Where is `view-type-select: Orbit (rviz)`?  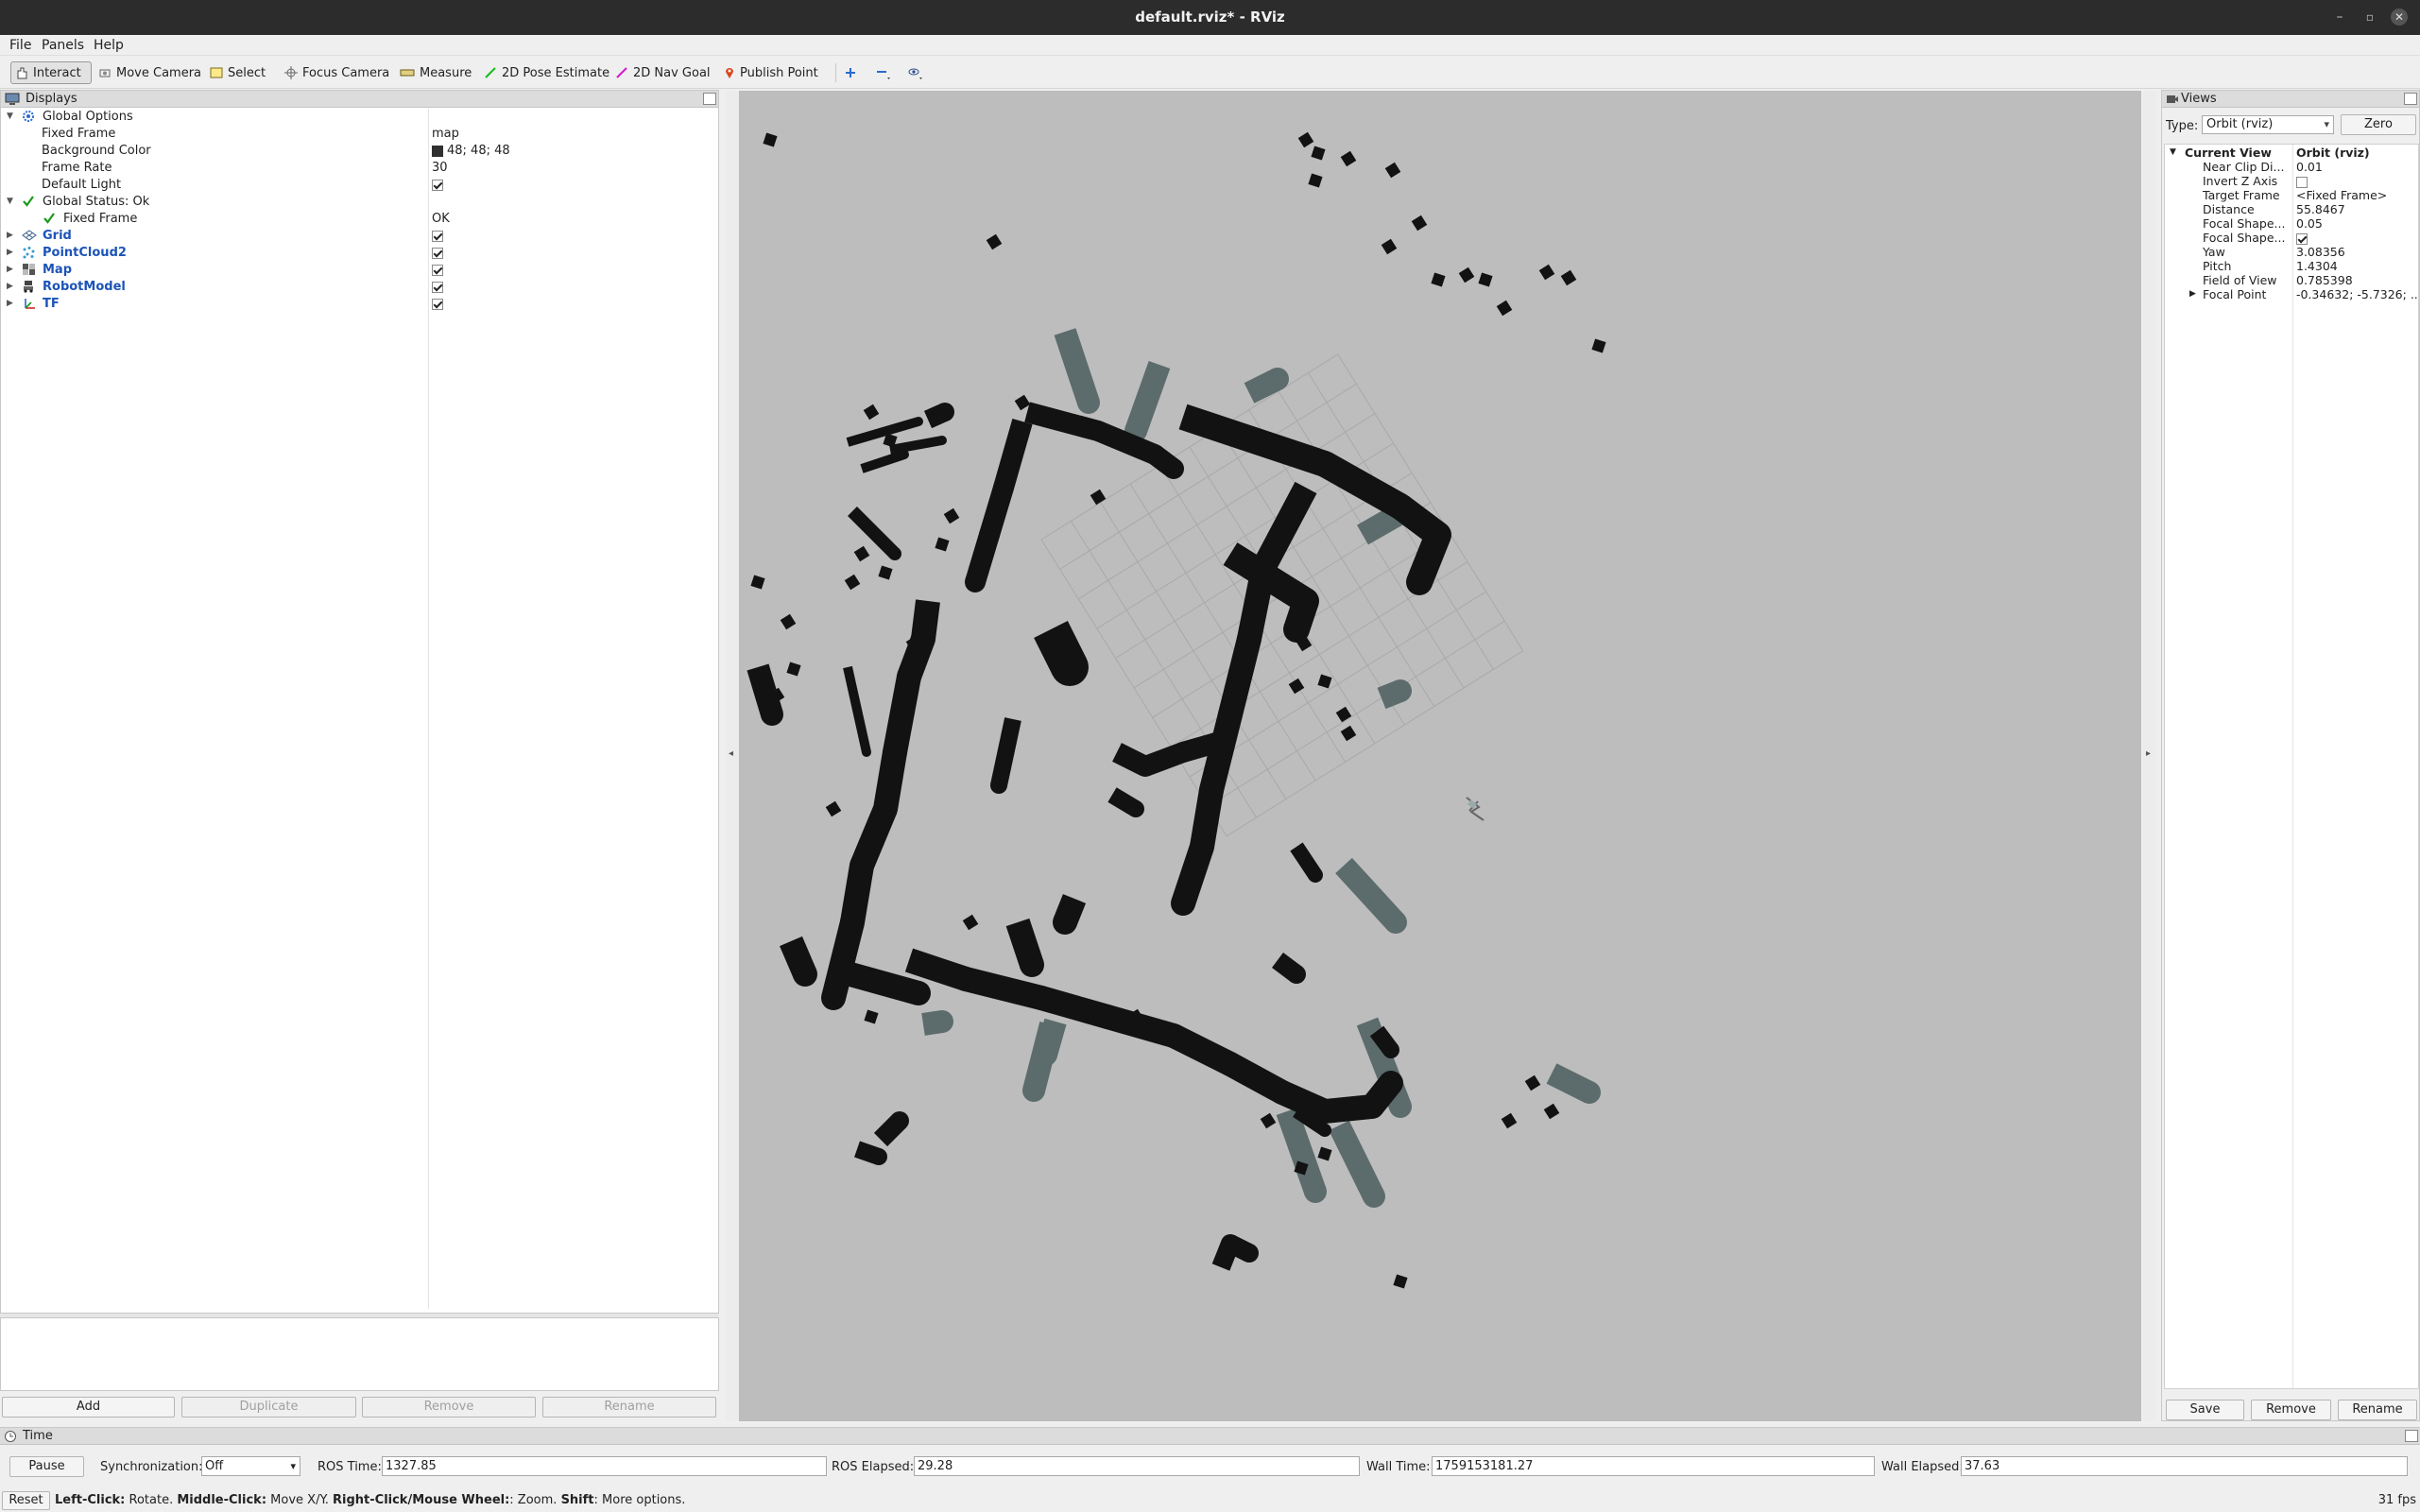 view-type-select: Orbit (rviz) is located at coordinates (2268, 124).